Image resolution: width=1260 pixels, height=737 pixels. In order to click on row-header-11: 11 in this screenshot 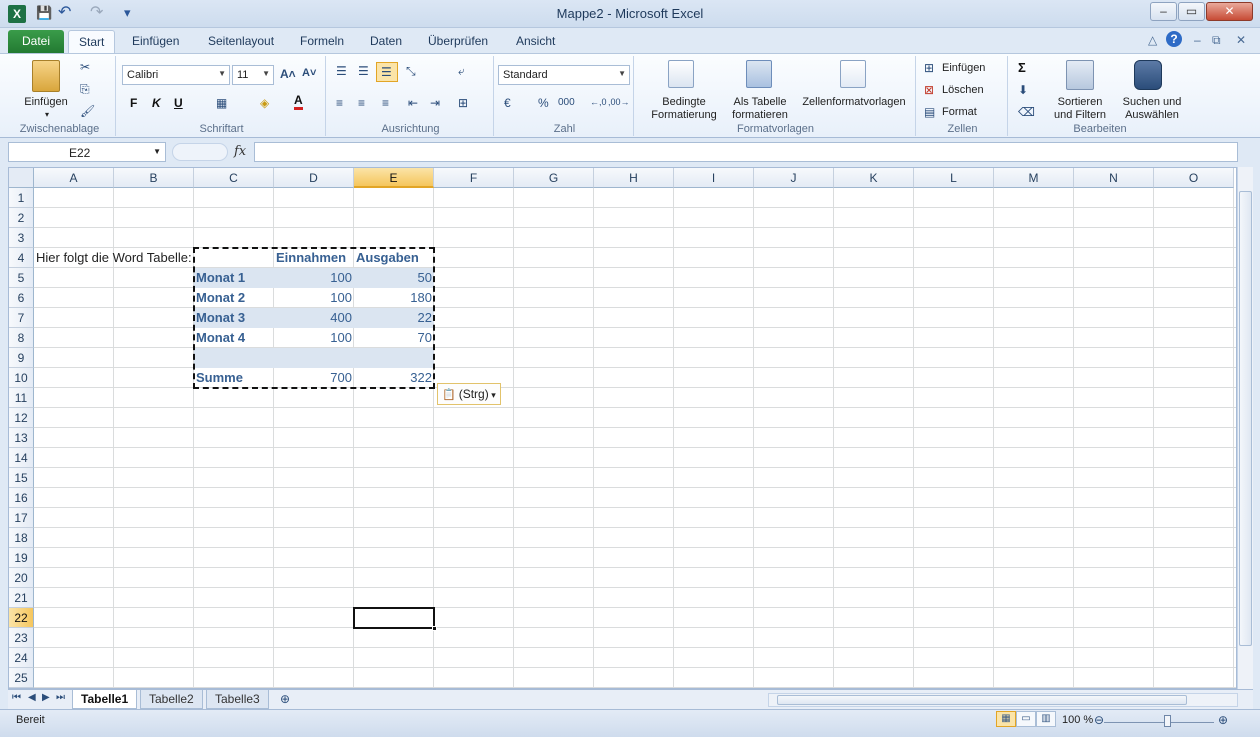, I will do `click(21, 398)`.